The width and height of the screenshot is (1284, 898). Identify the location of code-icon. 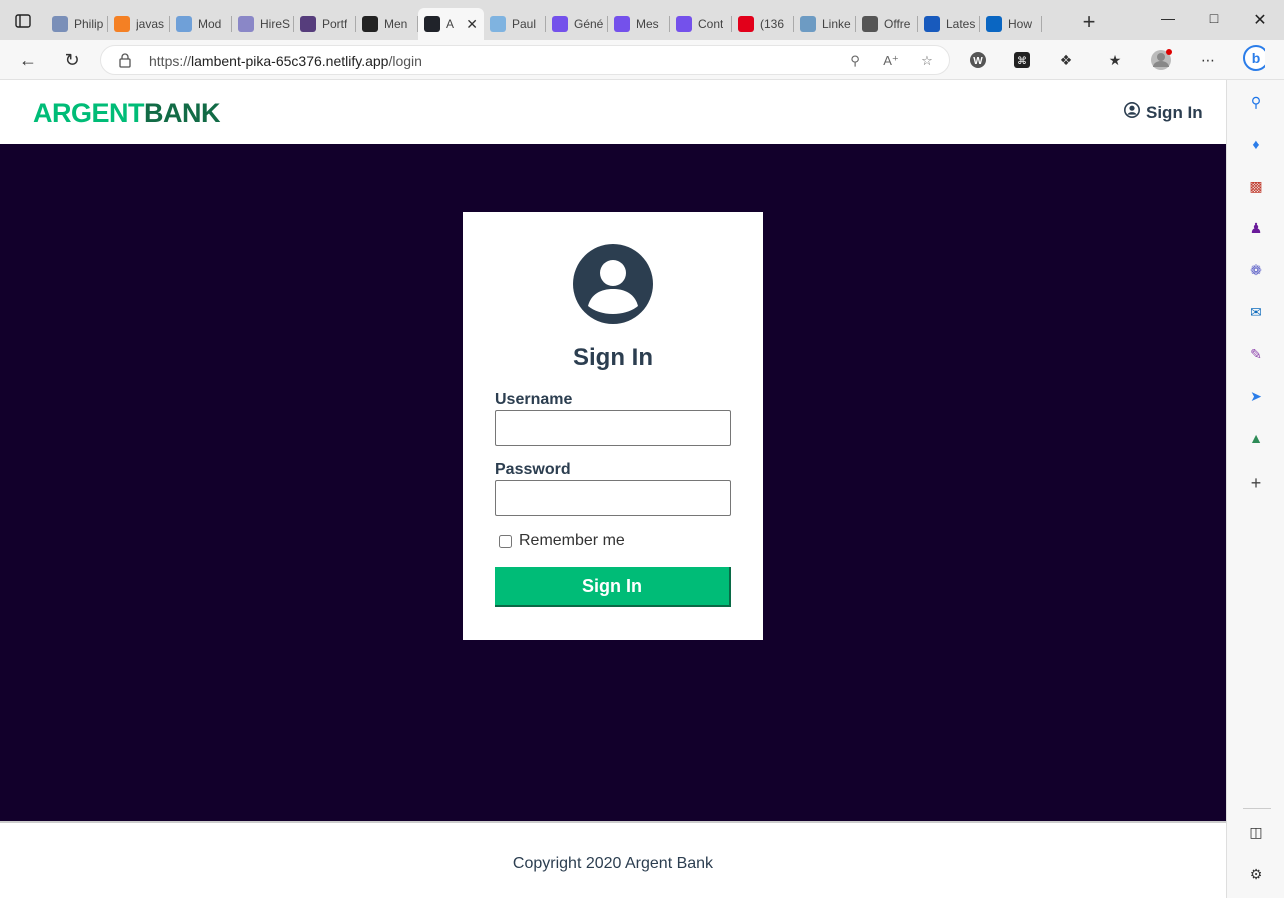
(498, 24).